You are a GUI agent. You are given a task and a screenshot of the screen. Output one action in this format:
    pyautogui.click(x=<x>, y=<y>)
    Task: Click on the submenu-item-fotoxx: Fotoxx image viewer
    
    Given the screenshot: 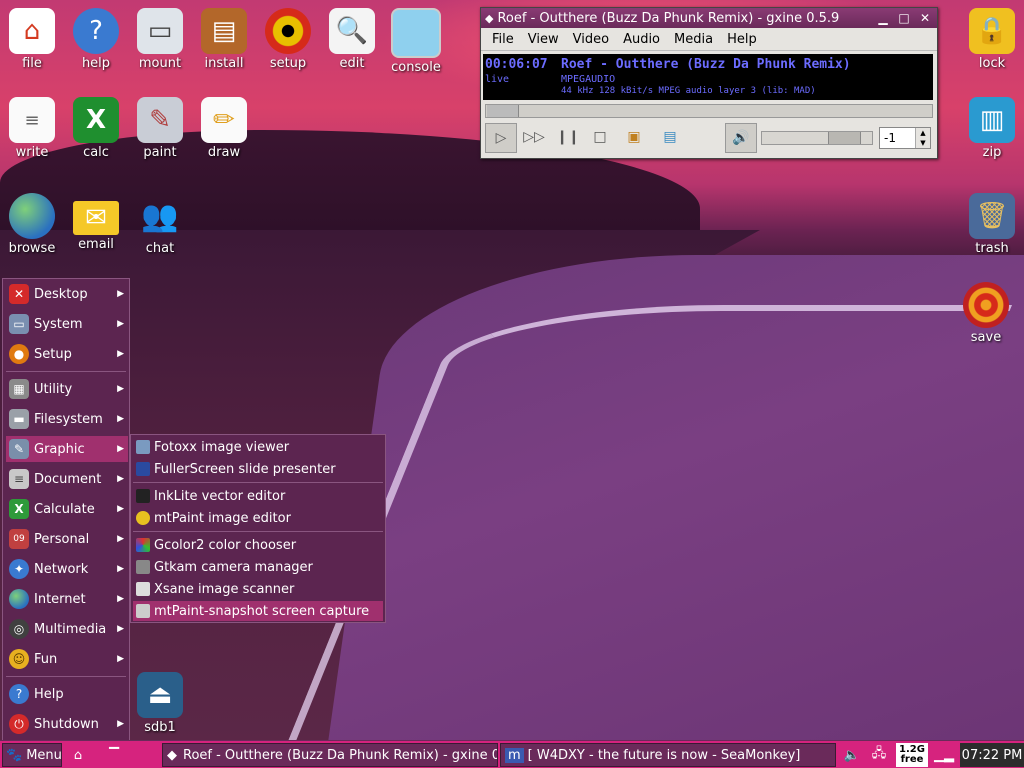 What is the action you would take?
    pyautogui.click(x=258, y=447)
    